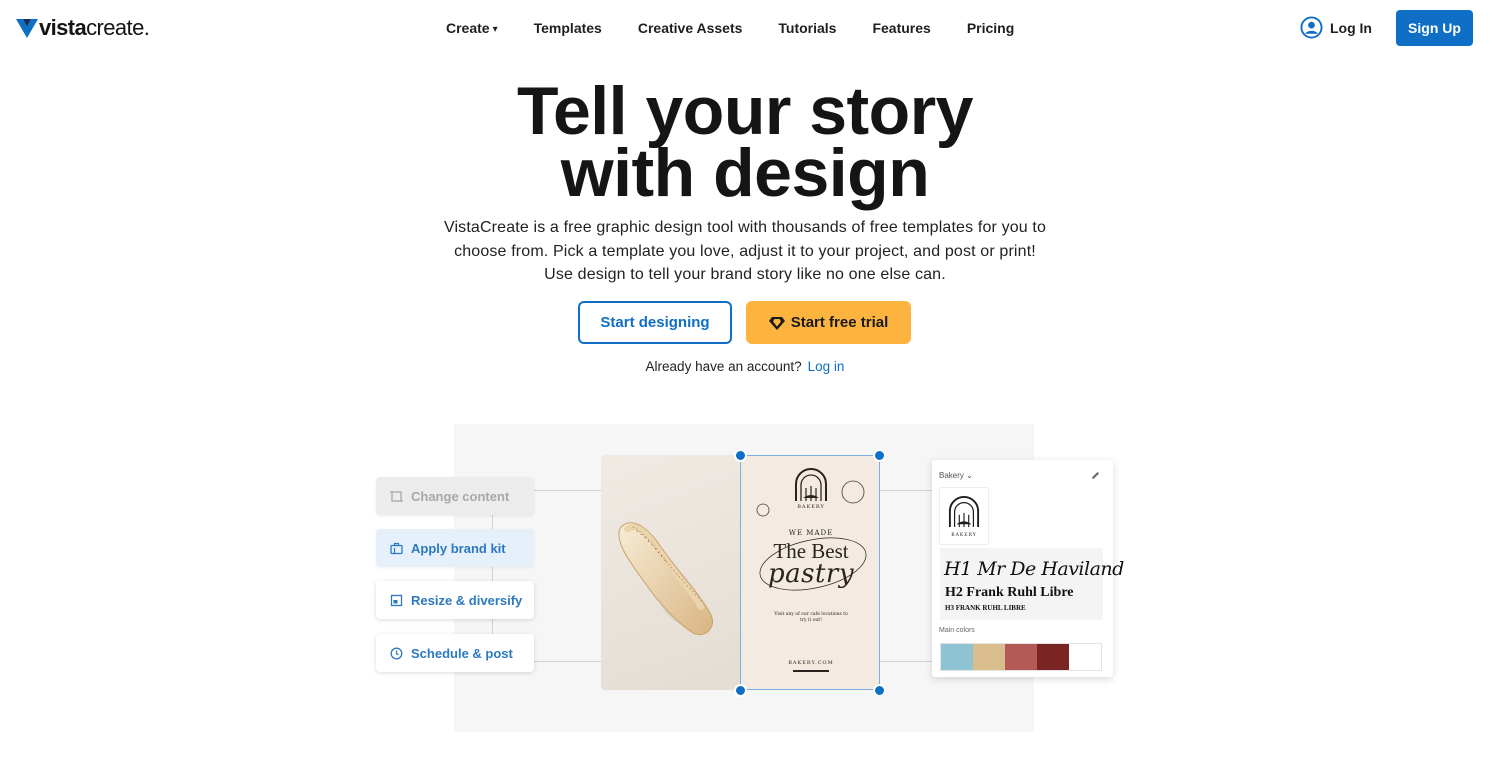 This screenshot has width=1500, height=771. Describe the element at coordinates (740, 690) in the screenshot. I see `resize-handle-bottom-left` at that location.